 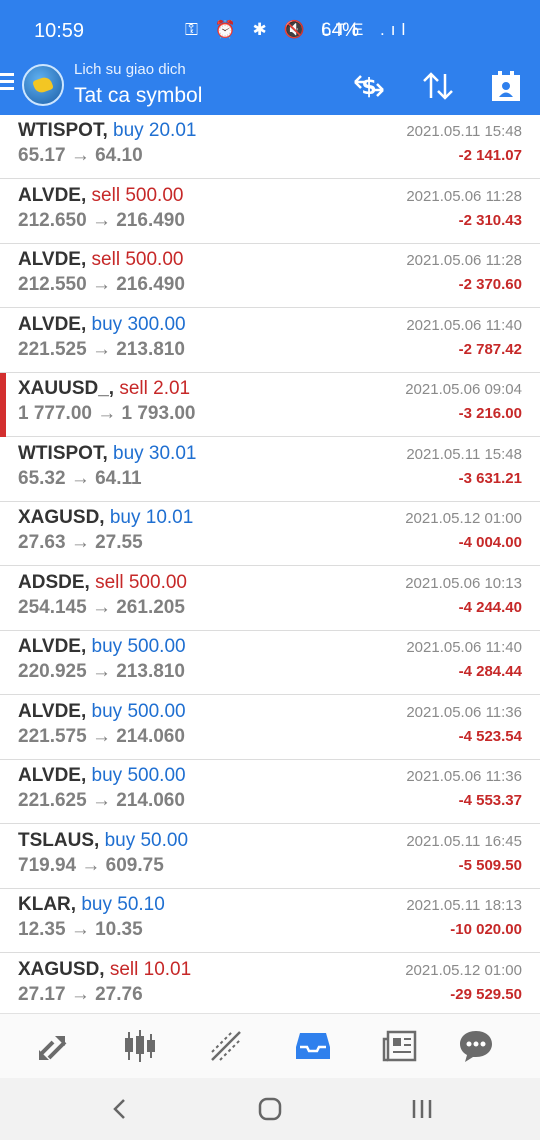 I want to click on trade-prices: 1 777.00 → 1 793.00, so click(x=107, y=413).